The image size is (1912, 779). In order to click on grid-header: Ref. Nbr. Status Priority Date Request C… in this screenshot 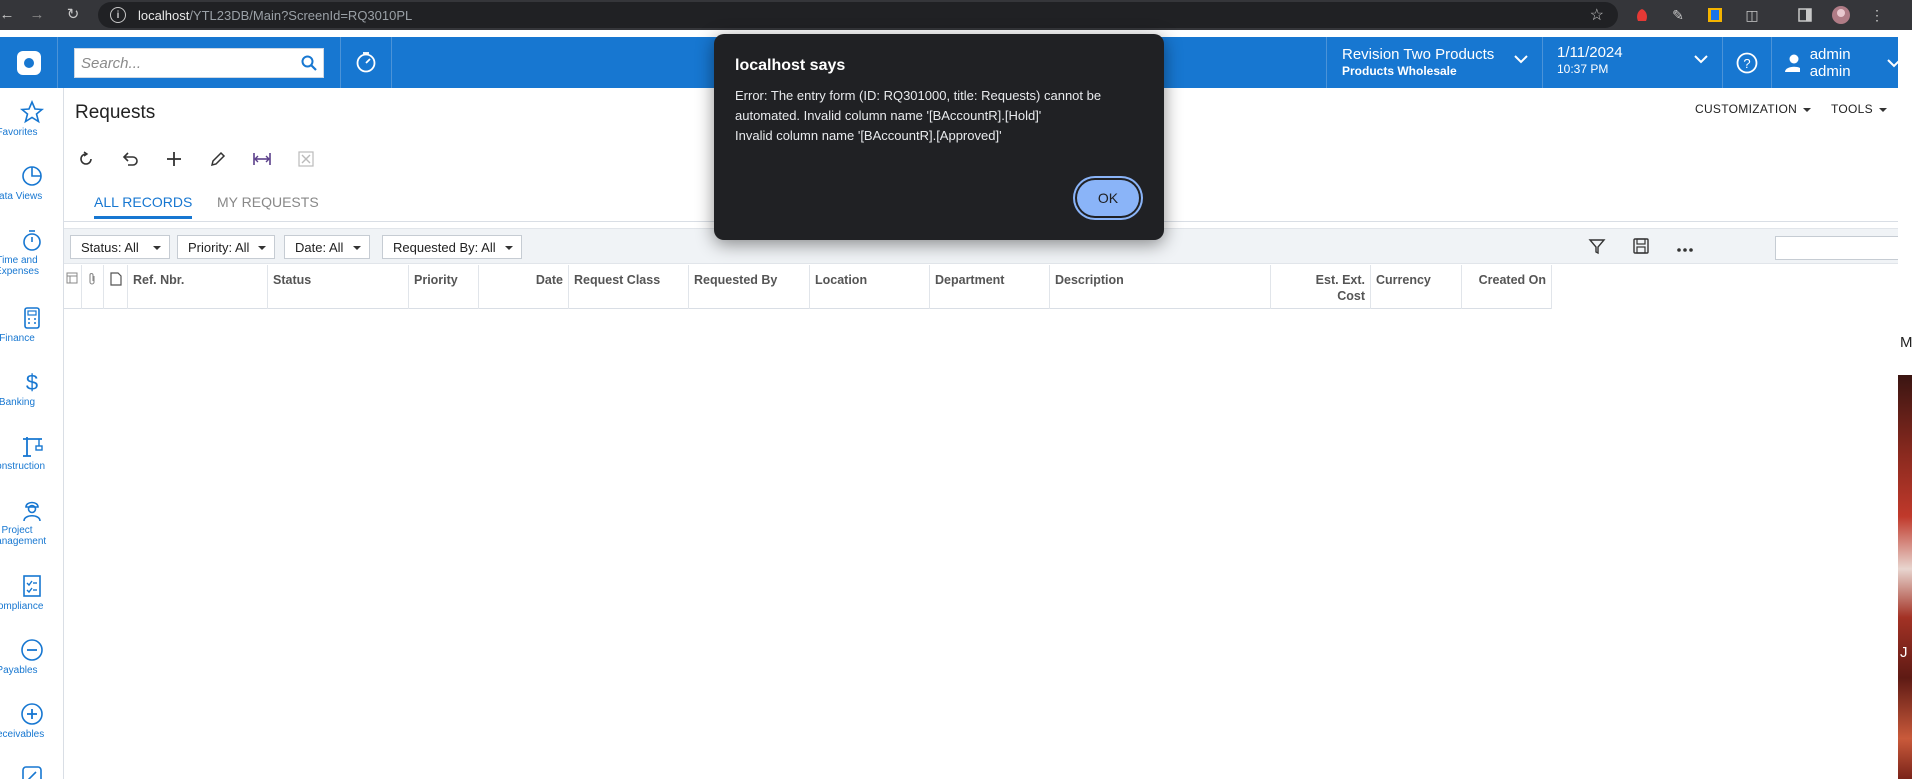, I will do `click(808, 287)`.